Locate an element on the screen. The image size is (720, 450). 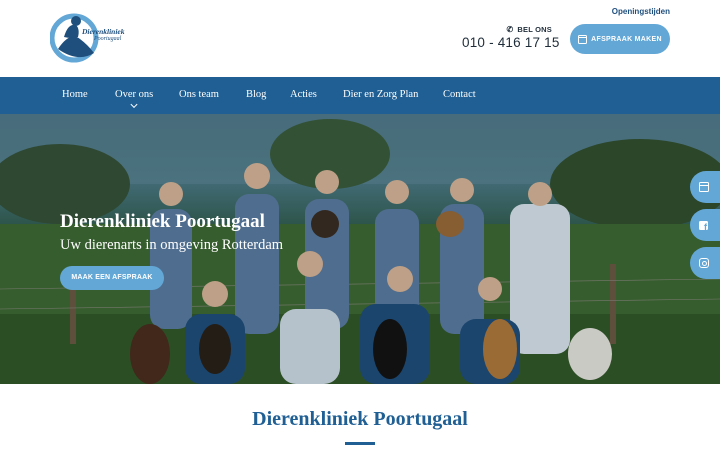
nav-item-over-ons: Over ons is located at coordinates (134, 95).